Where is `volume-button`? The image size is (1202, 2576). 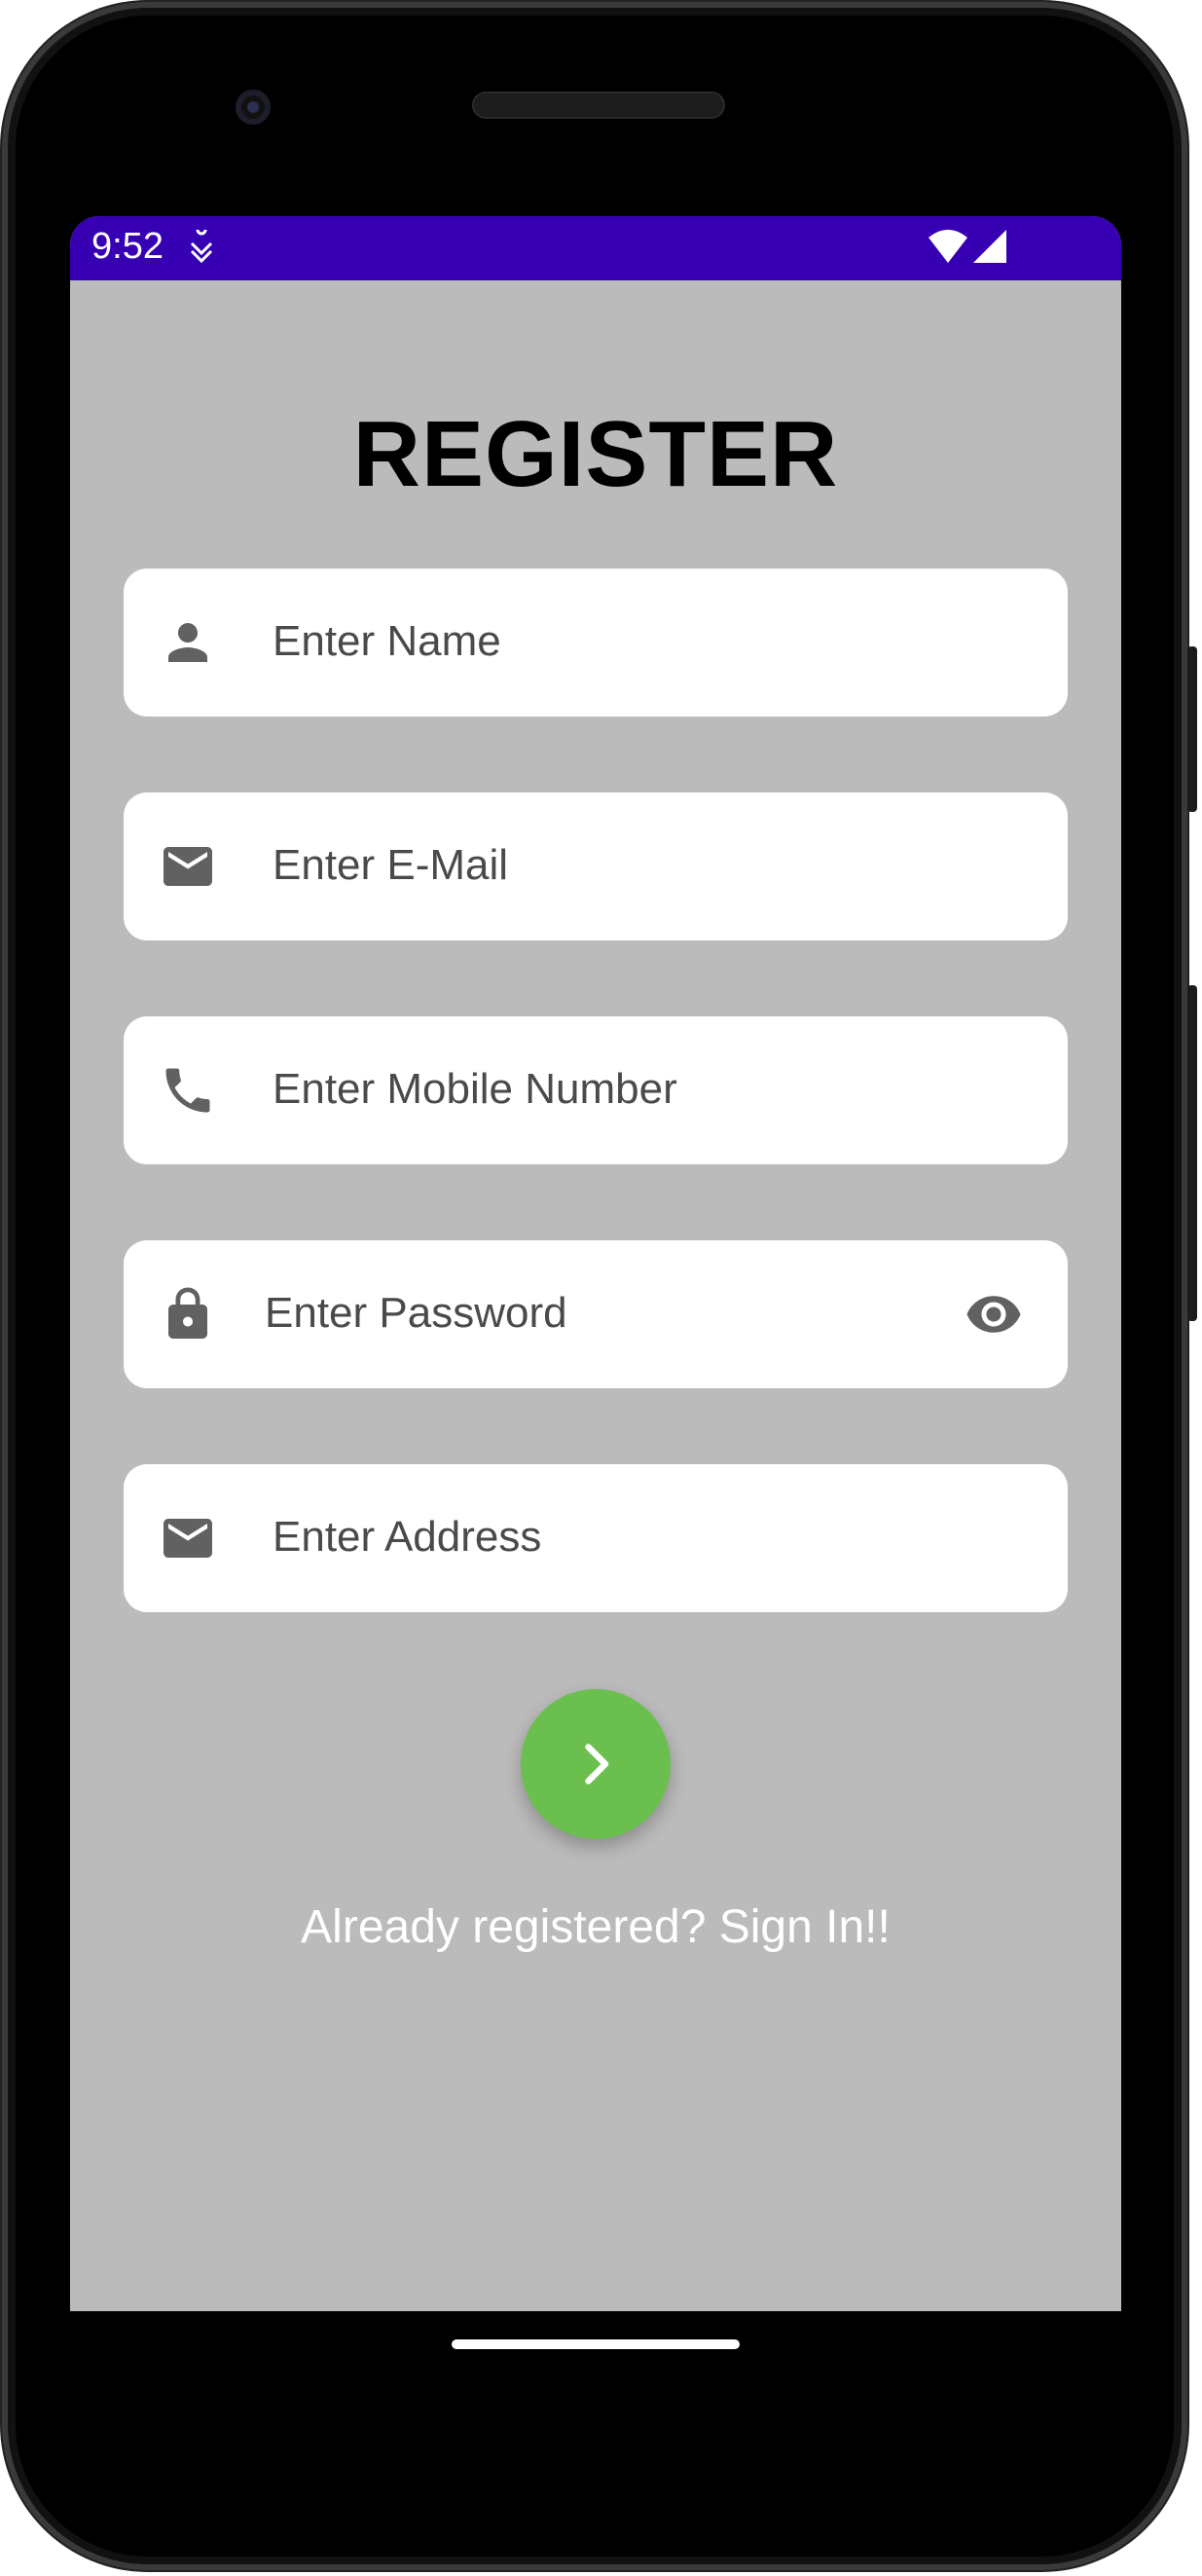
volume-button is located at coordinates (1192, 1153).